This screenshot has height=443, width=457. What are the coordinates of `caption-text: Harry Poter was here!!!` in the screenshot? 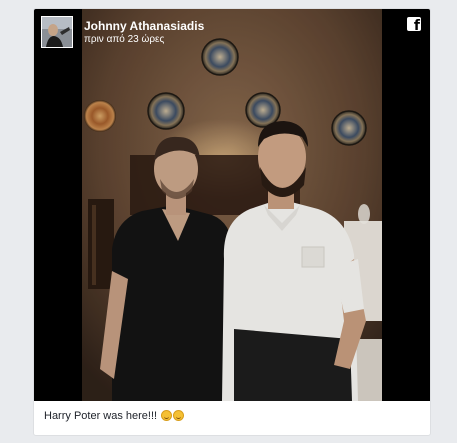 It's located at (101, 416).